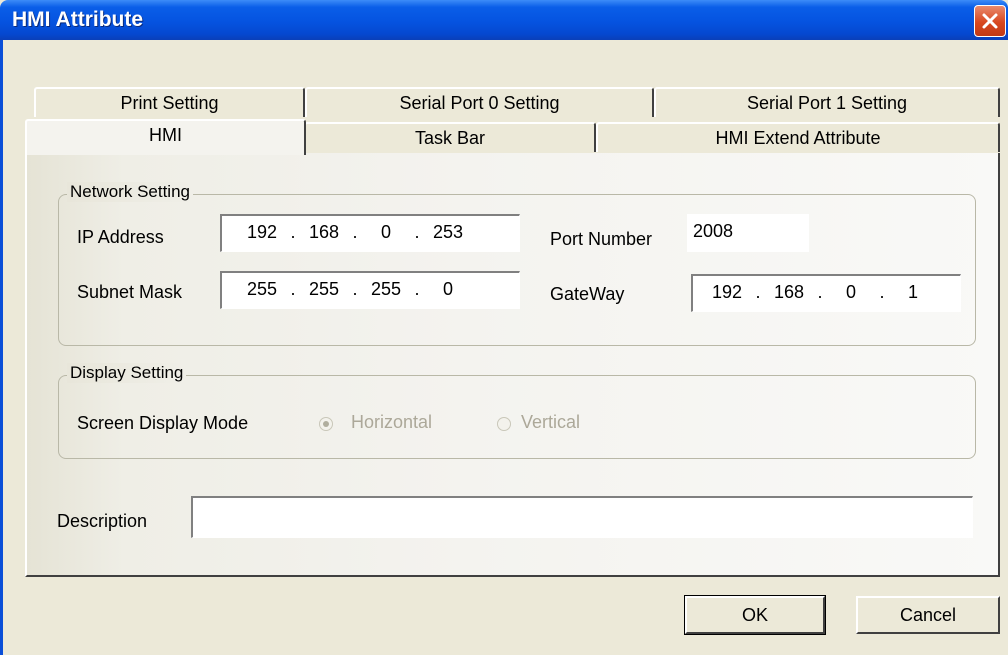  I want to click on port-number-field: 2008, so click(748, 233).